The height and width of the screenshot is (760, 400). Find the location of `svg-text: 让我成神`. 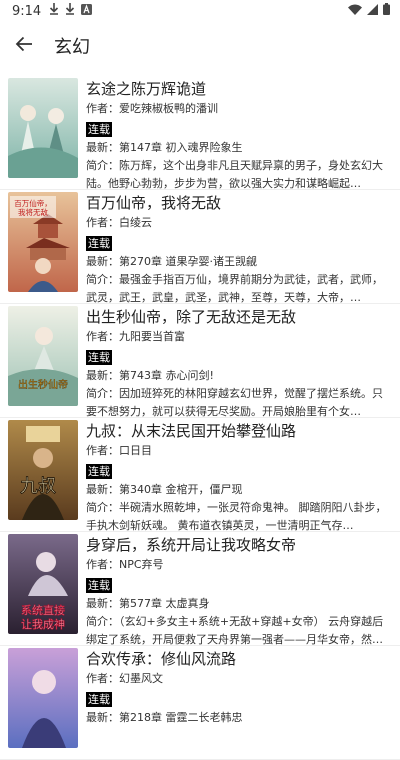

svg-text: 让我成神 is located at coordinates (43, 624).